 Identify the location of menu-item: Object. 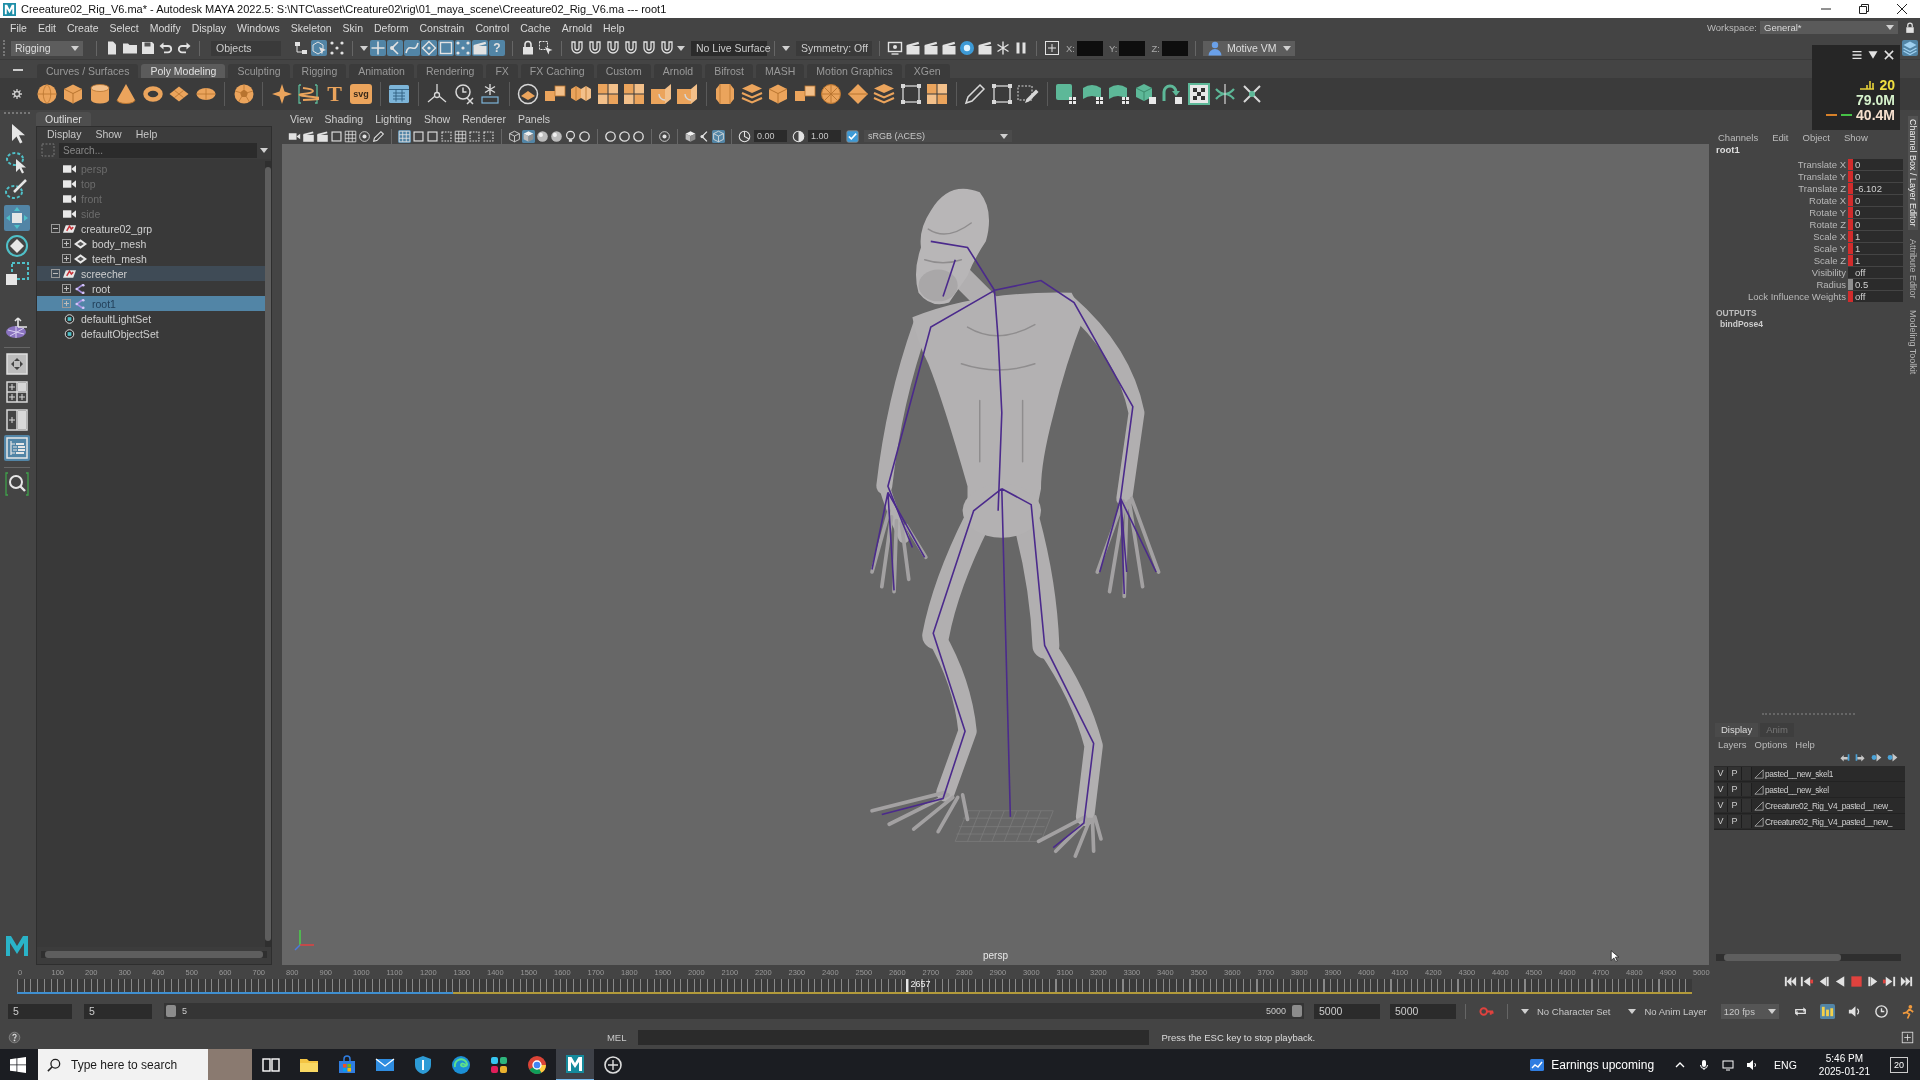
(1816, 137).